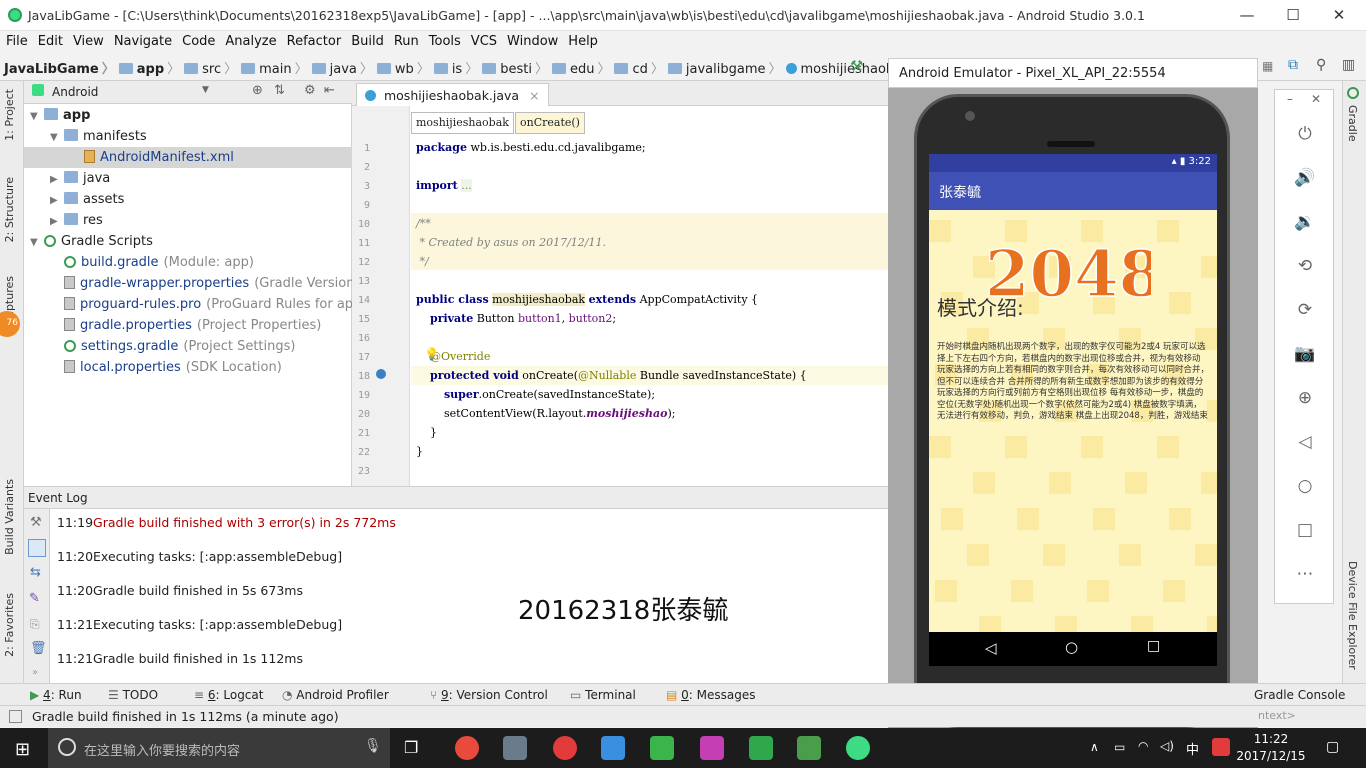 The width and height of the screenshot is (1366, 768). What do you see at coordinates (310, 90) in the screenshot?
I see `gear-icon: ⚙` at bounding box center [310, 90].